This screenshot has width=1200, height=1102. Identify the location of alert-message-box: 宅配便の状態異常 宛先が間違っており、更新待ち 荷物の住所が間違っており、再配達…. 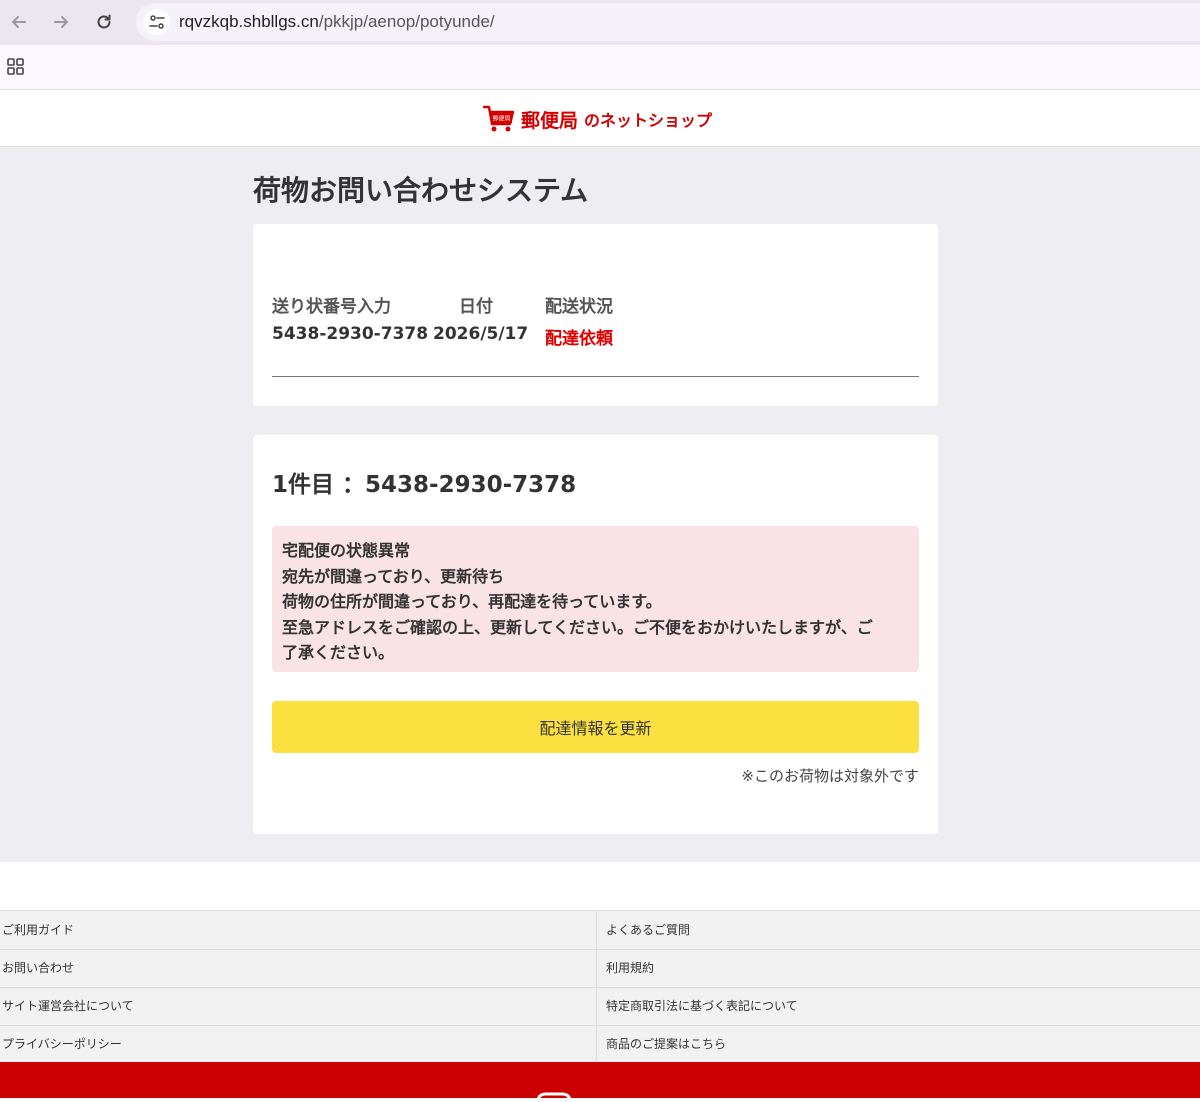
(595, 599).